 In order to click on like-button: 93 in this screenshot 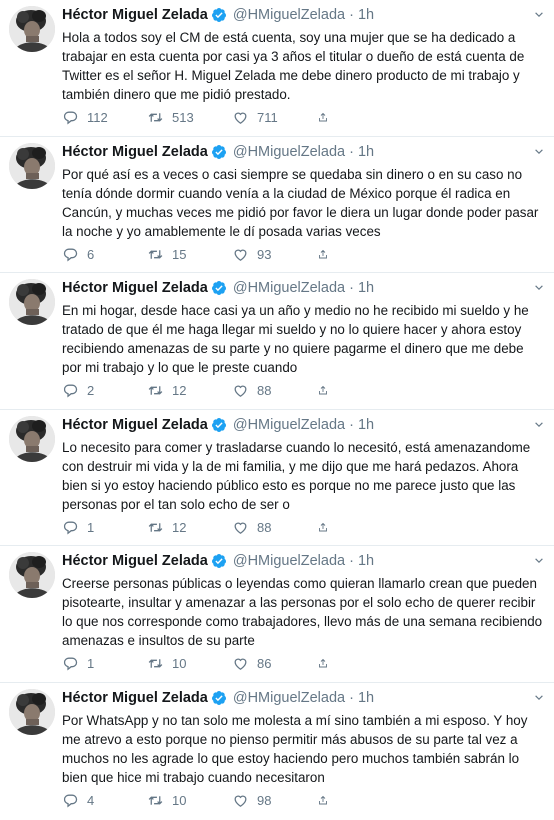, I will do `click(274, 254)`.